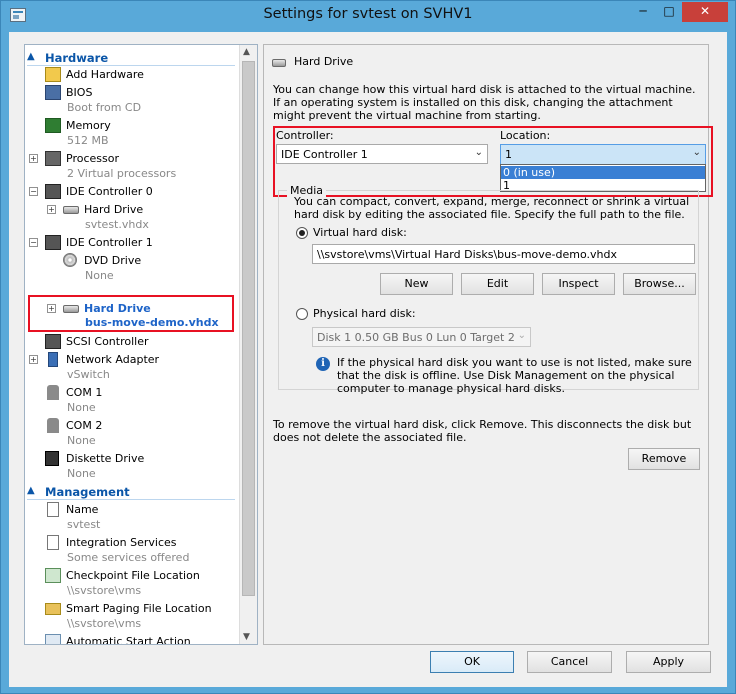 This screenshot has height=694, width=736. I want to click on edit-button: Edit, so click(497, 284).